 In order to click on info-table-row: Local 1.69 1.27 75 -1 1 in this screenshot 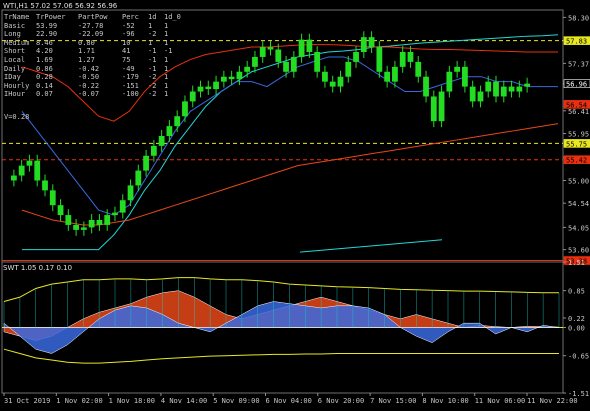, I will do `click(94, 60)`.